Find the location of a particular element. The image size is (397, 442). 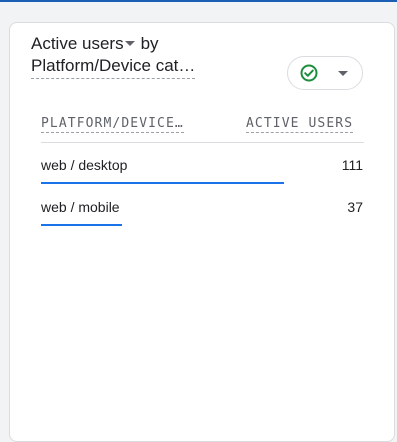

metric-label: Active users is located at coordinates (77, 43).